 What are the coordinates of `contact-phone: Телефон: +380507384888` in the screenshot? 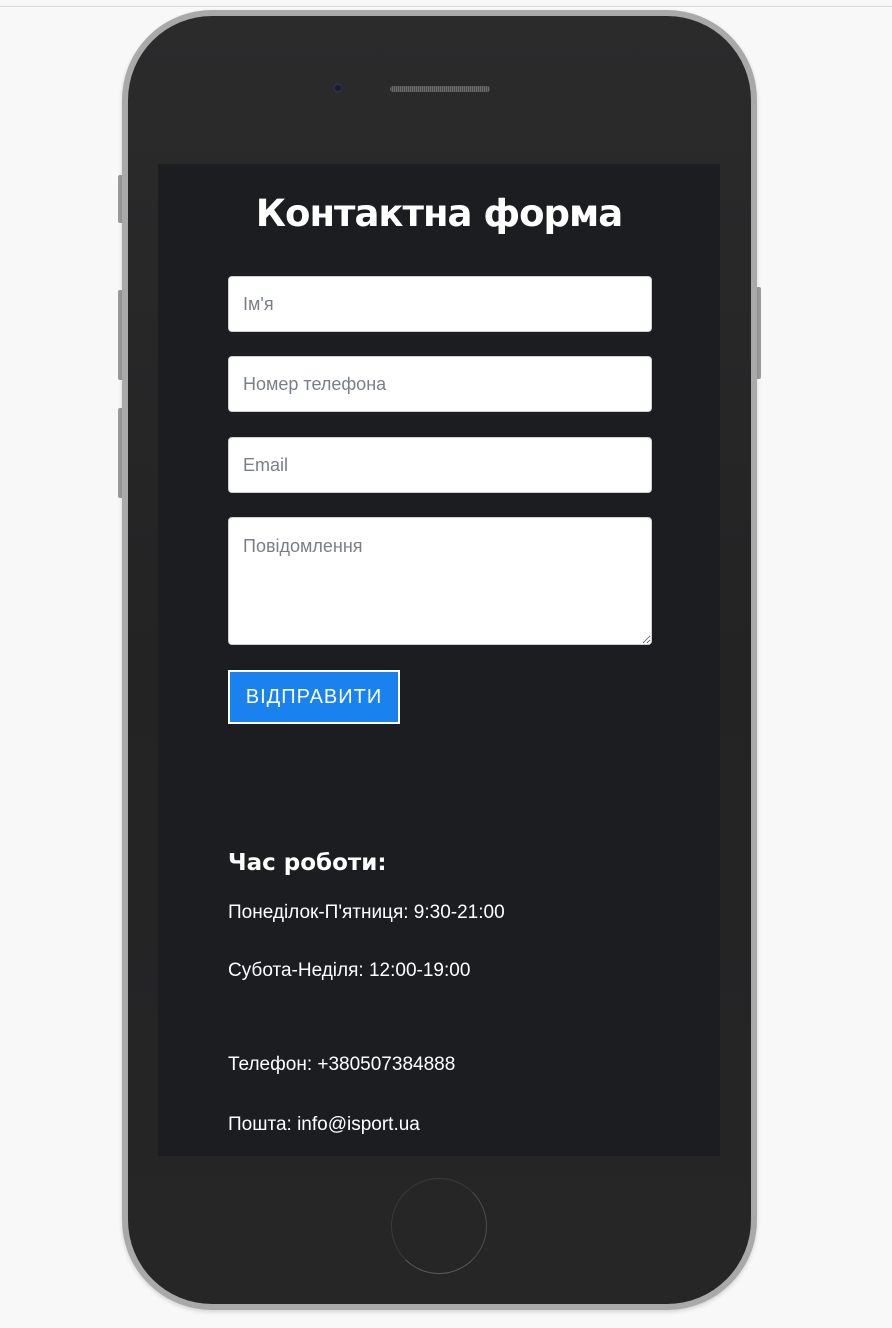 It's located at (342, 1064).